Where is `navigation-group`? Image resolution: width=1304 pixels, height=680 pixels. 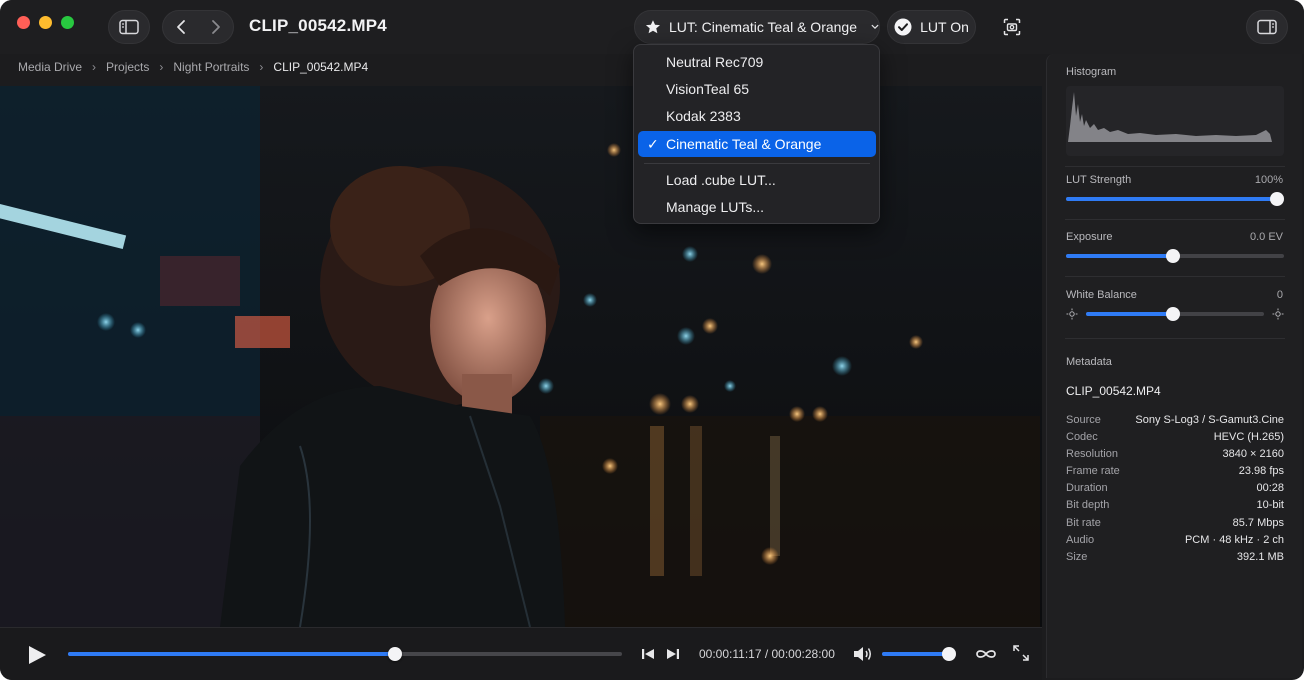
navigation-group is located at coordinates (198, 27).